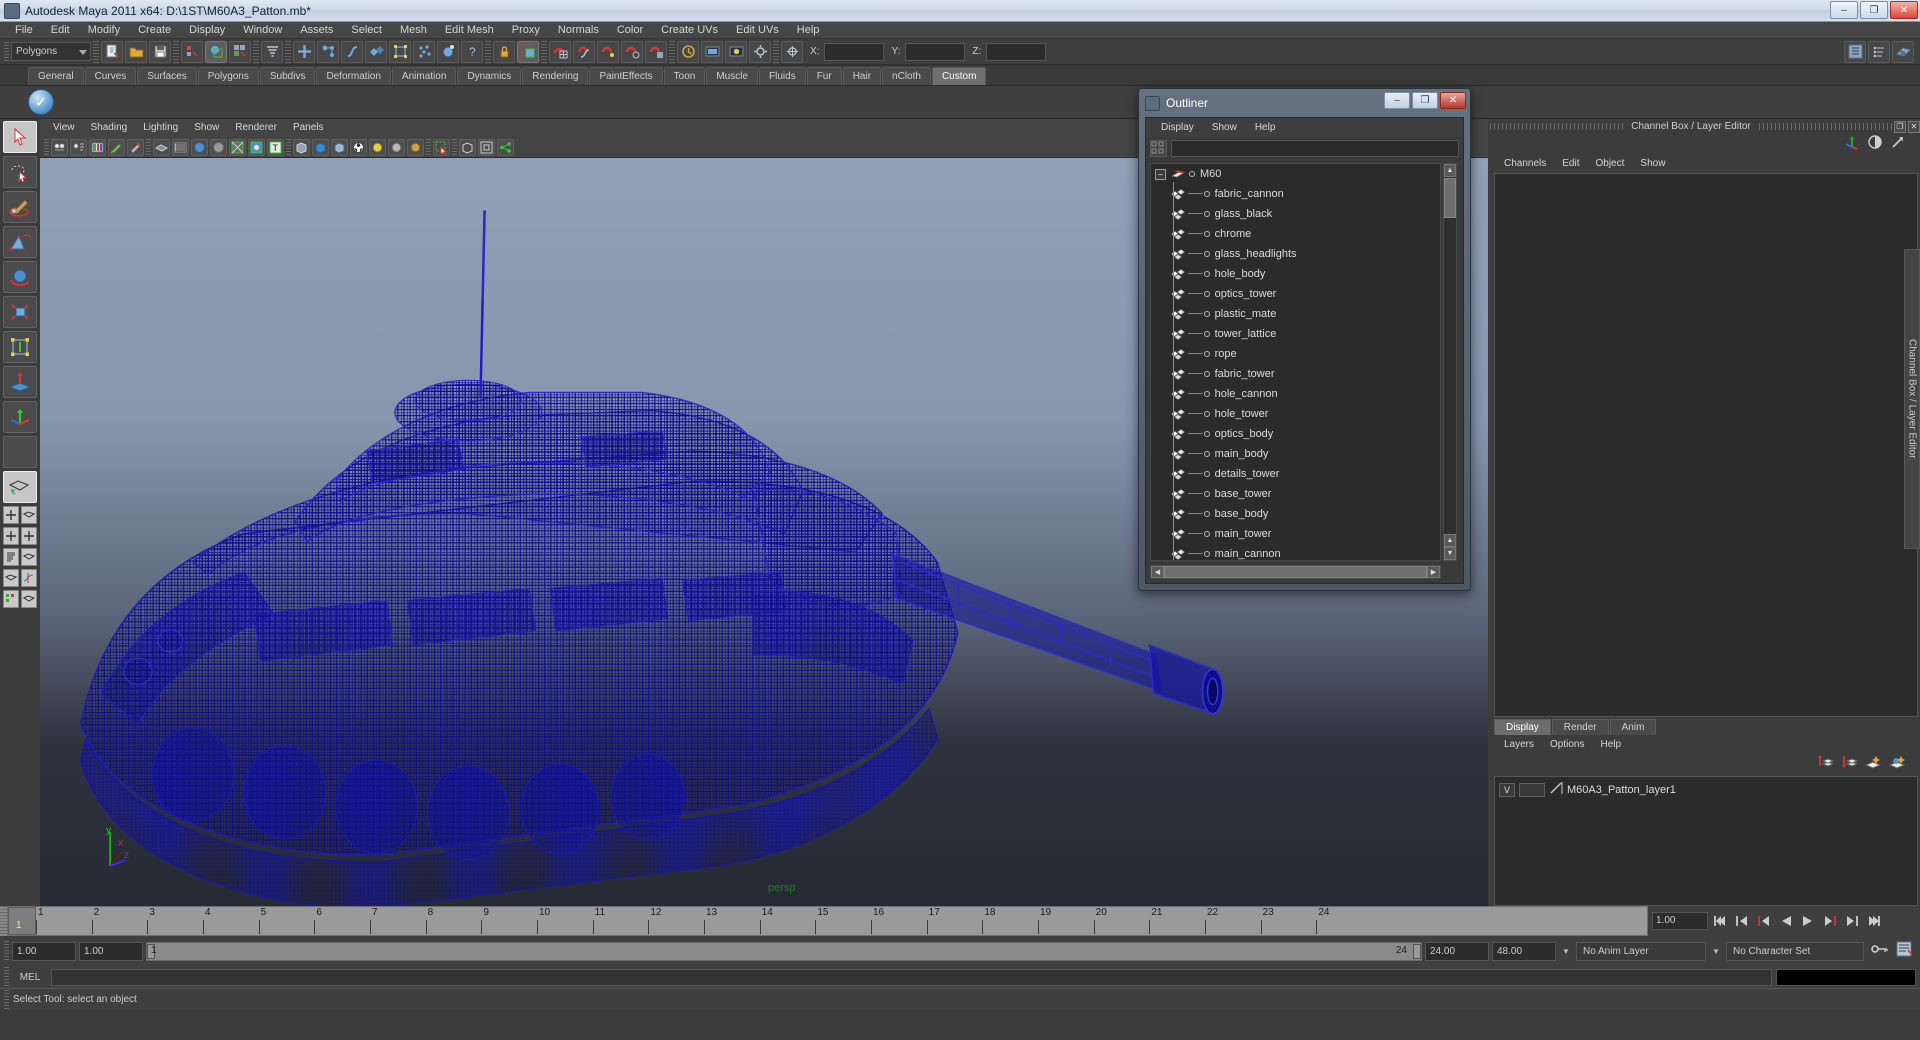 This screenshot has width=1920, height=1040. What do you see at coordinates (1450, 362) in the screenshot?
I see `outliner-vertical-scrollbar: ▲ ▲ ▼` at bounding box center [1450, 362].